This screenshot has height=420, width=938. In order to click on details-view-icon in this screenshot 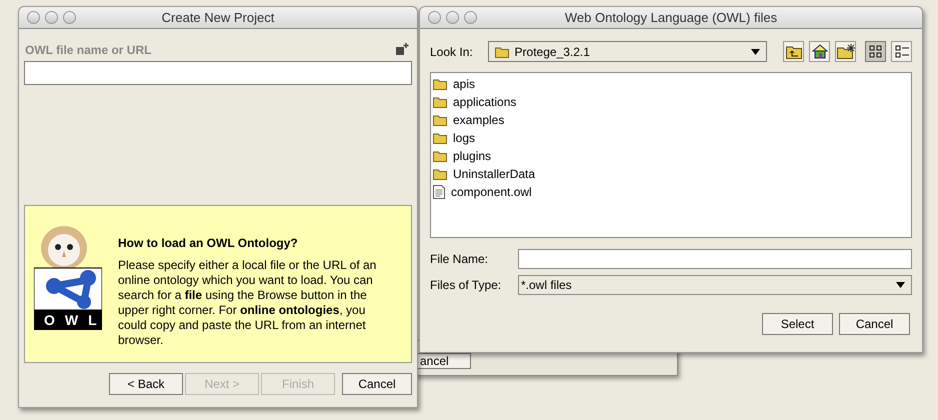, I will do `click(901, 51)`.